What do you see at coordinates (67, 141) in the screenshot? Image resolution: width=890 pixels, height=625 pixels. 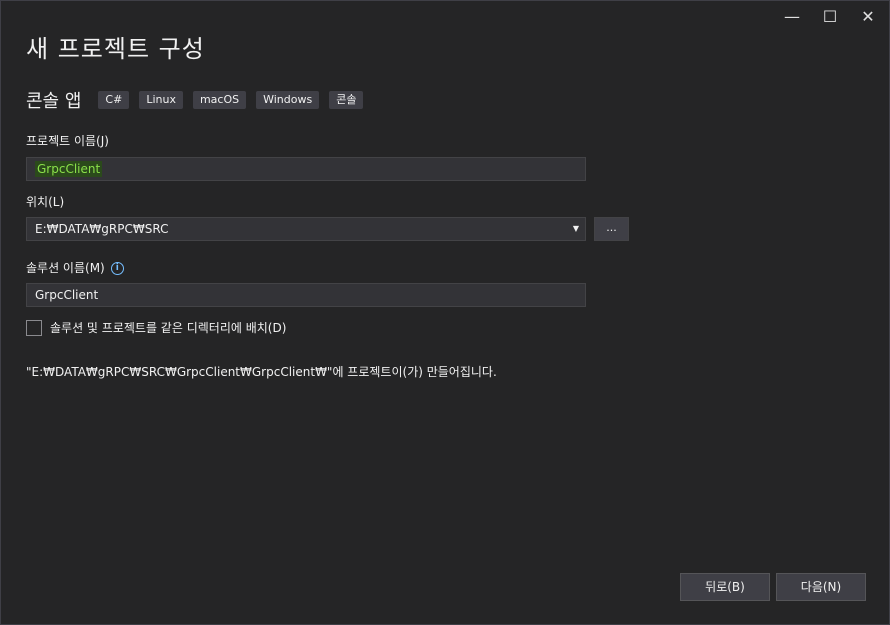 I see `project-name-label: 프로젝트 이름(J)` at bounding box center [67, 141].